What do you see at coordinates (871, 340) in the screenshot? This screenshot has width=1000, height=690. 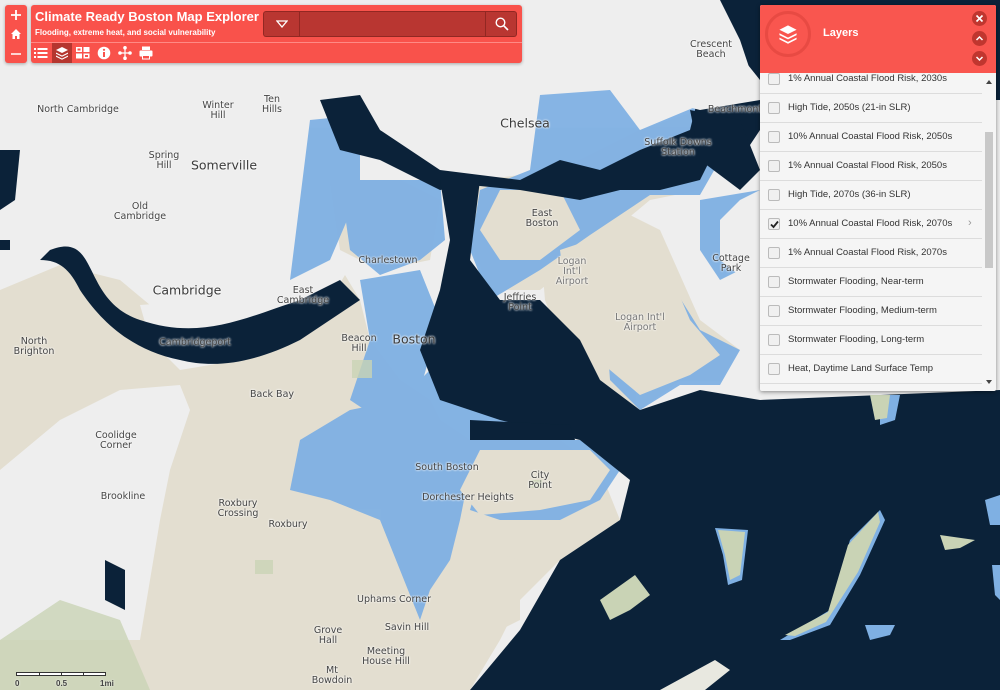 I see `layer-item: Stormwater Flooding, Long-term` at bounding box center [871, 340].